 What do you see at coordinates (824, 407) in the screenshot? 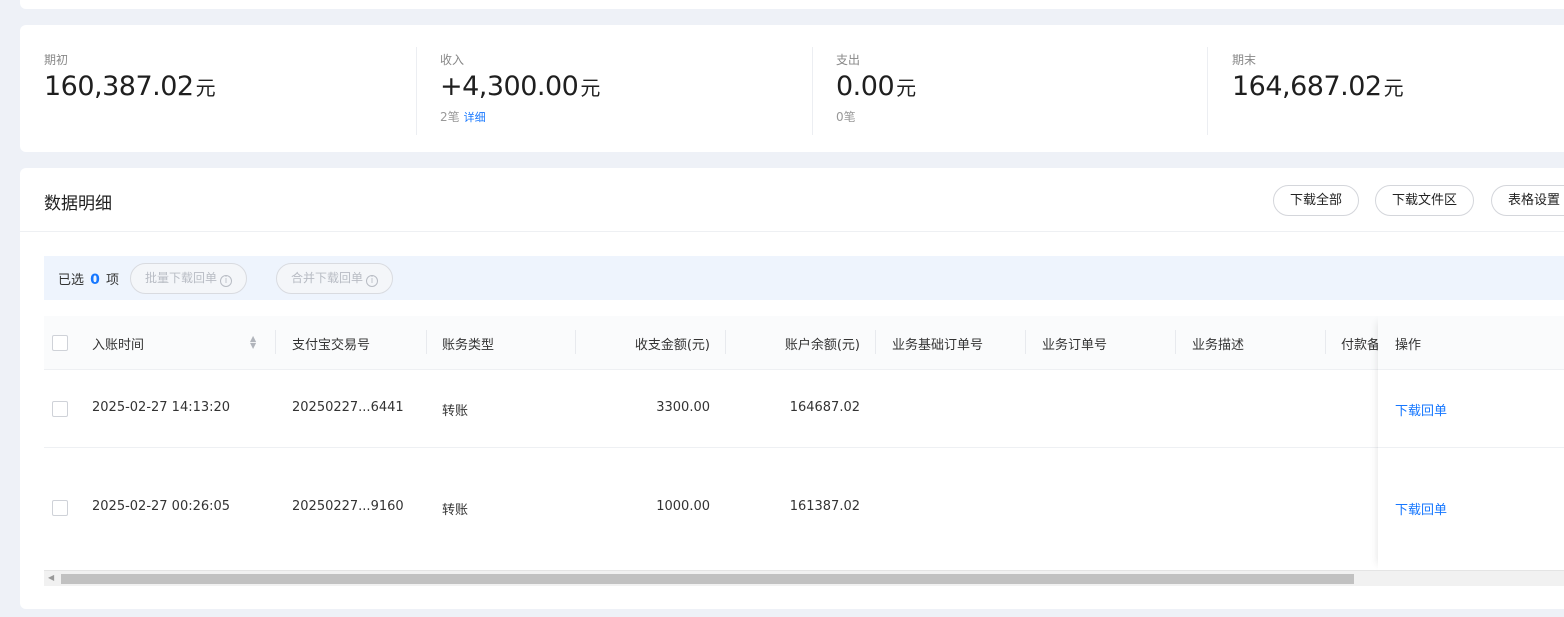
I see `cell-balance: 164687.02` at bounding box center [824, 407].